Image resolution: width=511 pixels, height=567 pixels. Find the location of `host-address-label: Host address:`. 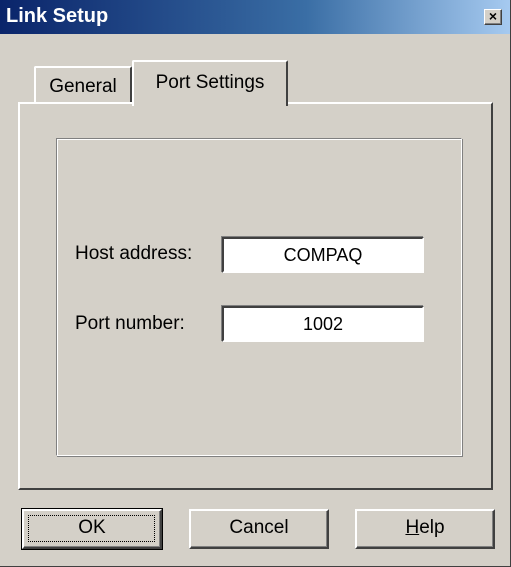

host-address-label: Host address: is located at coordinates (134, 253).